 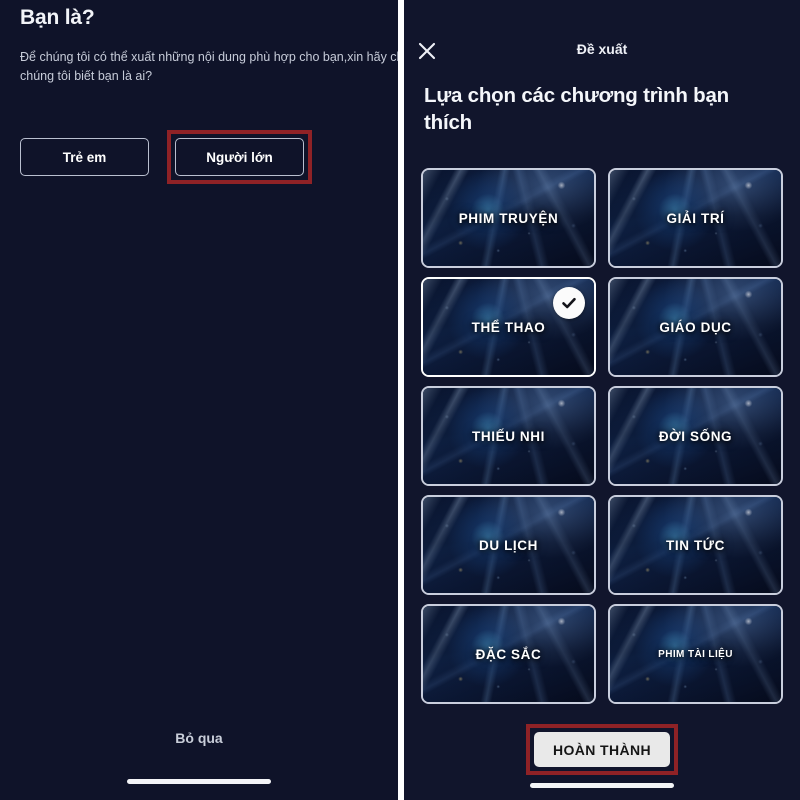 I want to click on category-tile: THIẾU NHI, so click(x=508, y=436).